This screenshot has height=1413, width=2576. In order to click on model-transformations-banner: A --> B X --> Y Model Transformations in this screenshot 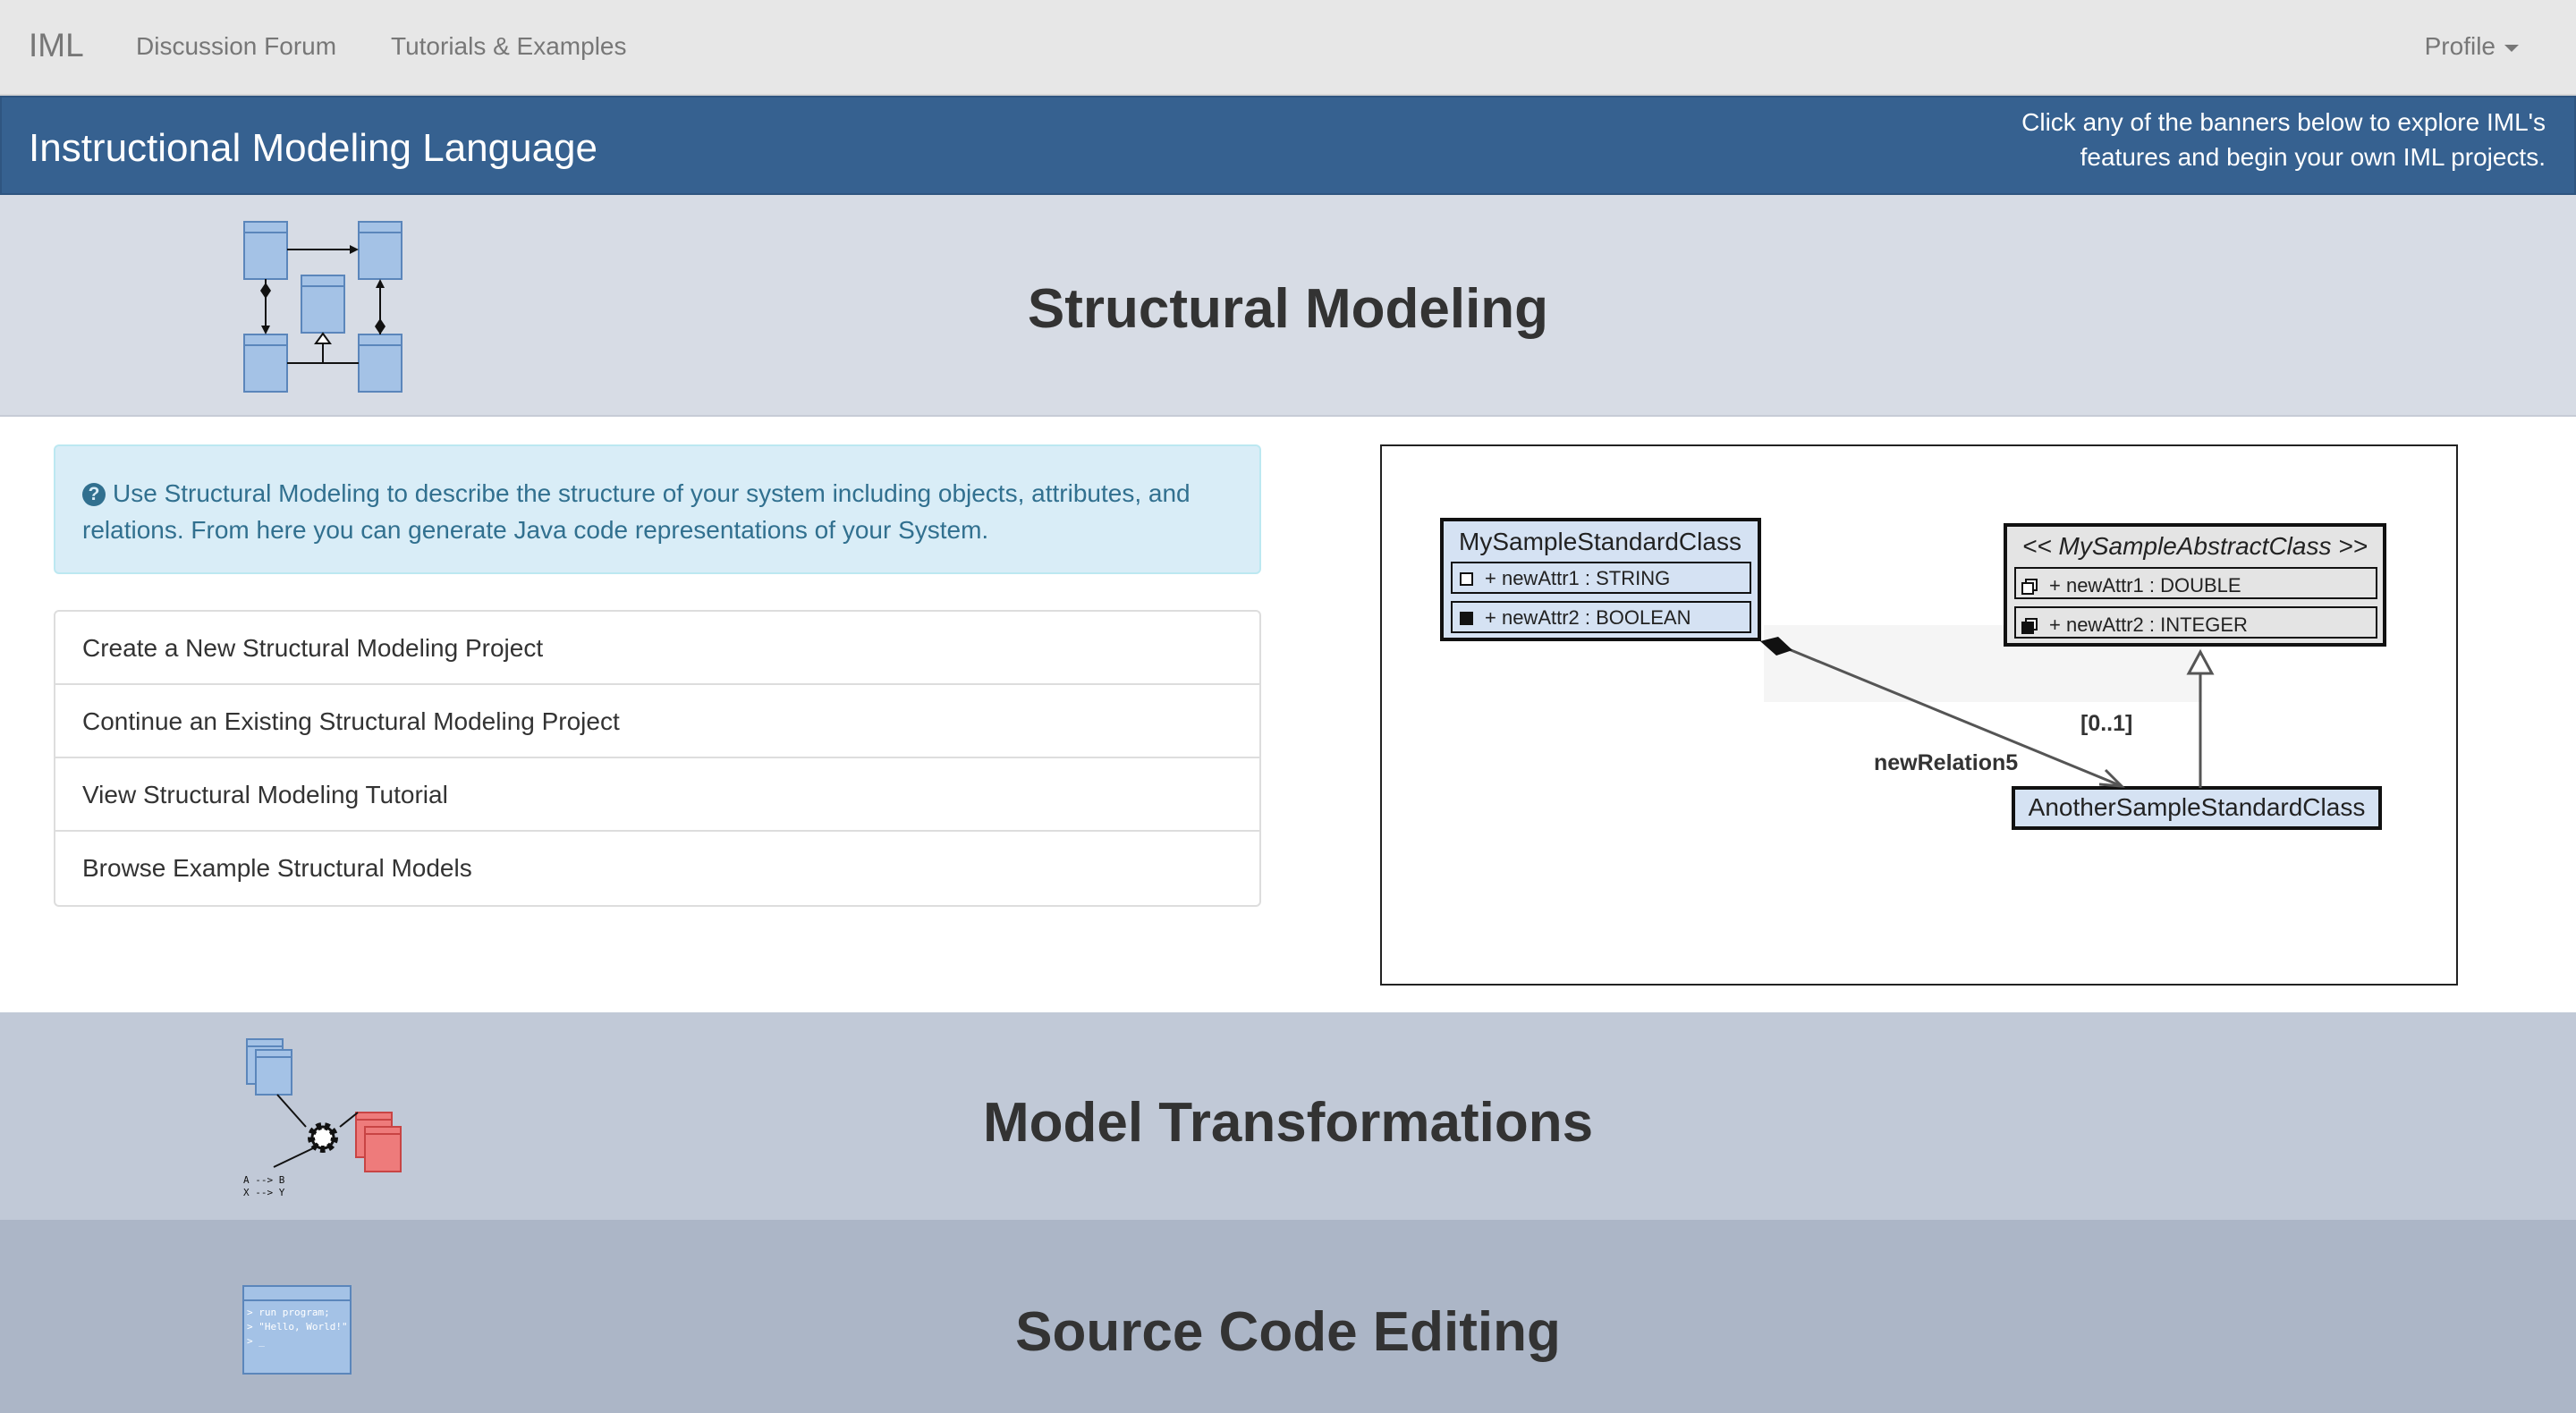, I will do `click(1288, 1116)`.